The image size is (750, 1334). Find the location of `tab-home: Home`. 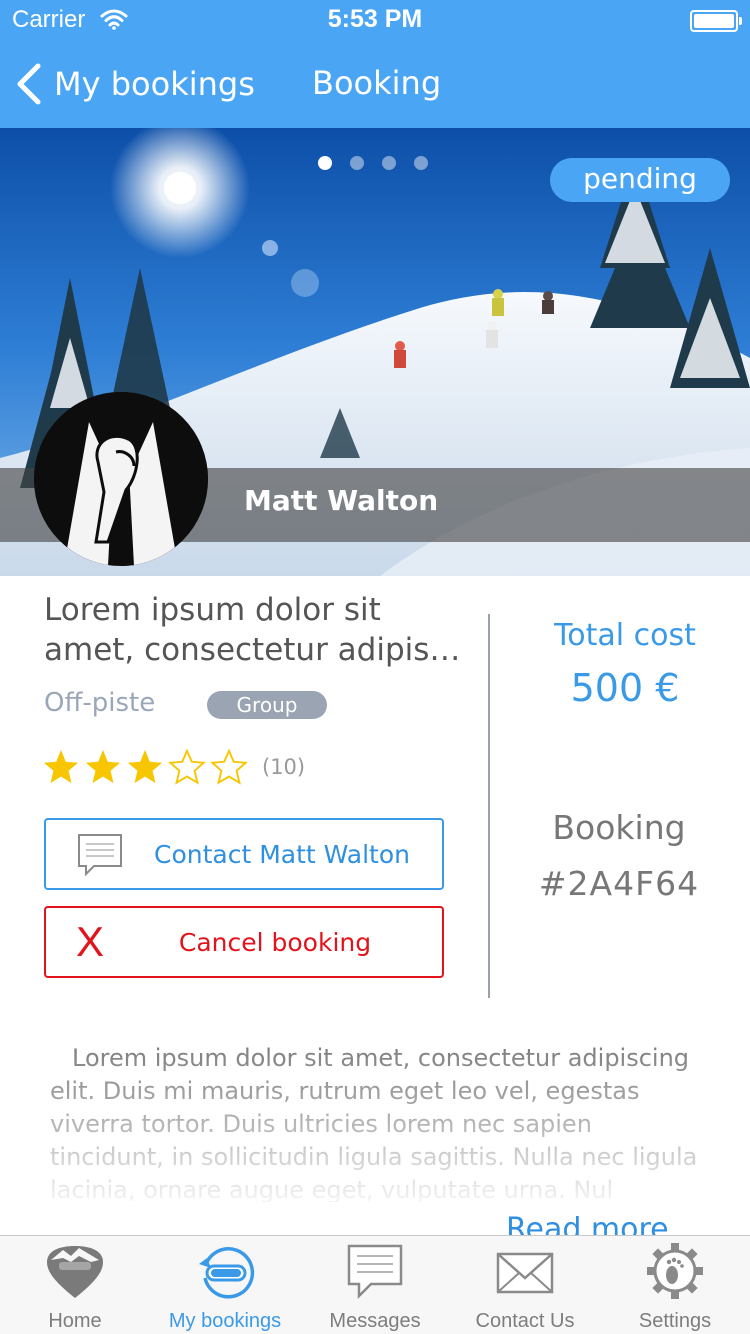

tab-home: Home is located at coordinates (75, 1285).